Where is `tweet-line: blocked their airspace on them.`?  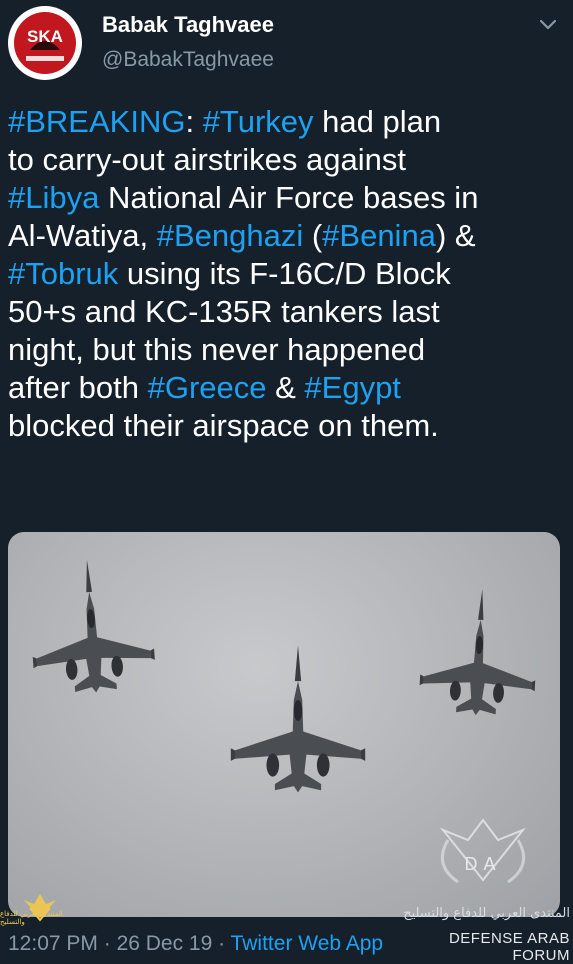 tweet-line: blocked their airspace on them. is located at coordinates (285, 426).